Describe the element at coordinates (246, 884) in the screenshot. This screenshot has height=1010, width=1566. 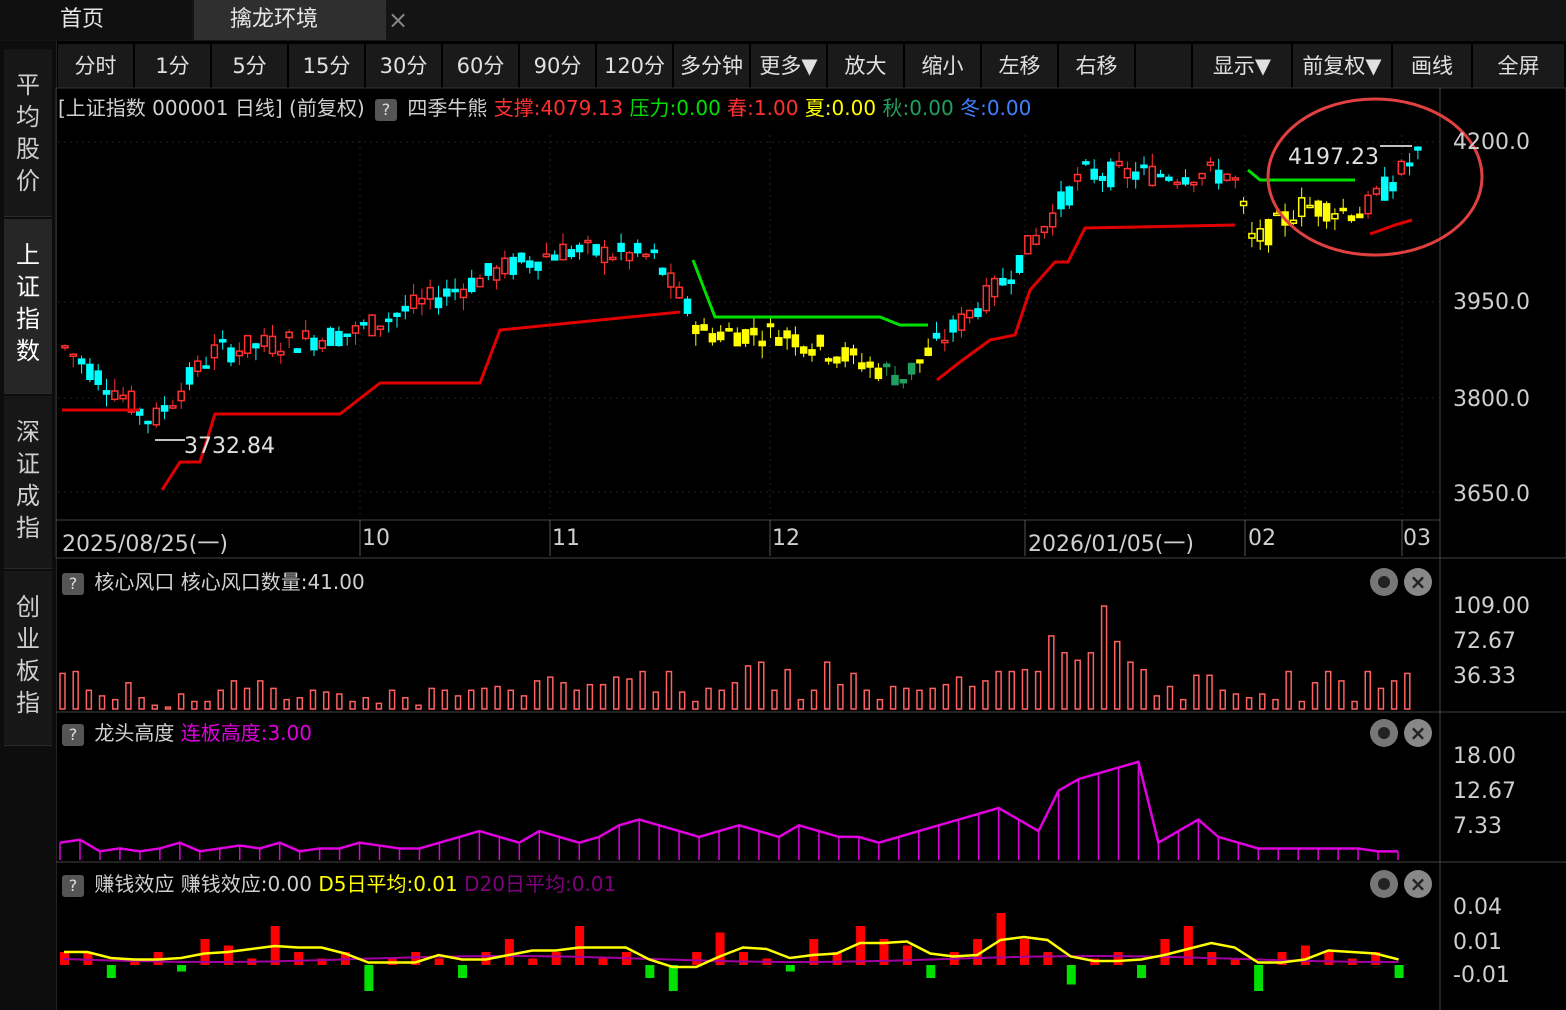
I see `panel-value: 赚钱效应:0.00` at that location.